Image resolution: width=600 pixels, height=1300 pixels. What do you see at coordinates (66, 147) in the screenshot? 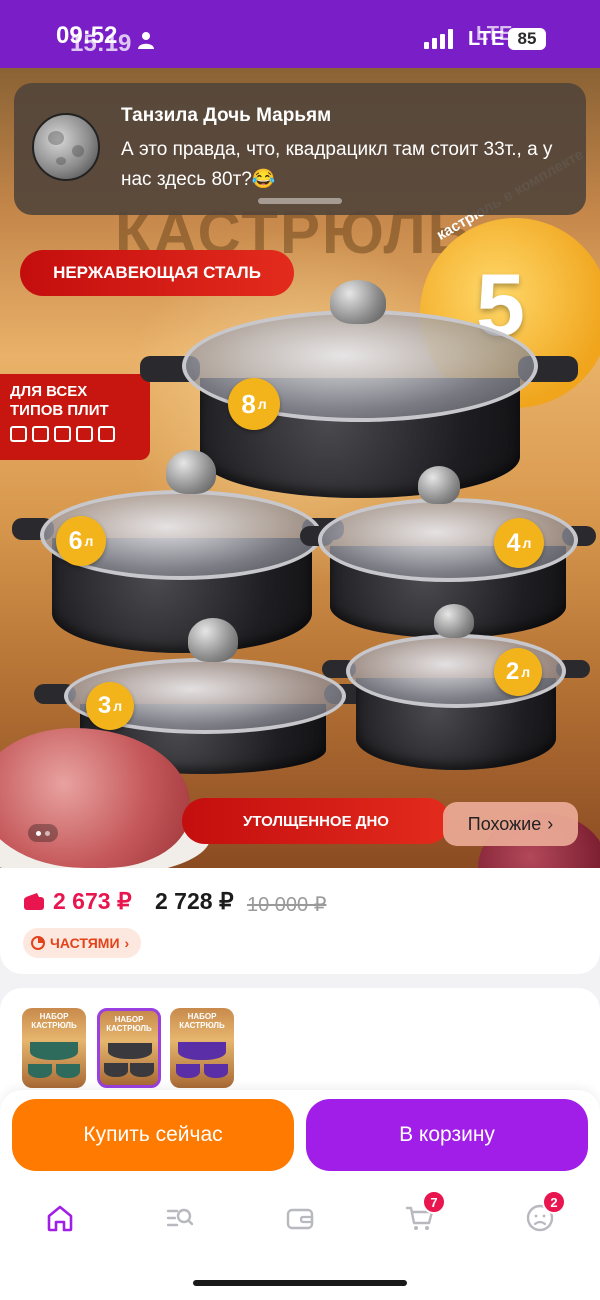
I see `avatar` at bounding box center [66, 147].